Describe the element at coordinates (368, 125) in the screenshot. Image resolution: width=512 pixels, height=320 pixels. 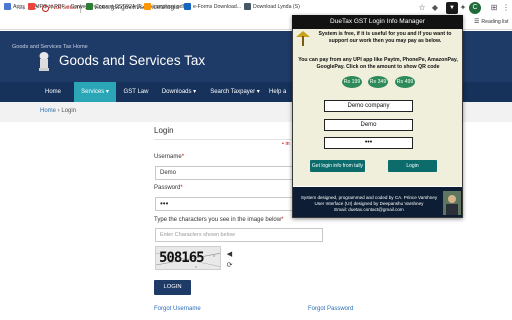
I see `popup-username-field: Demo` at that location.